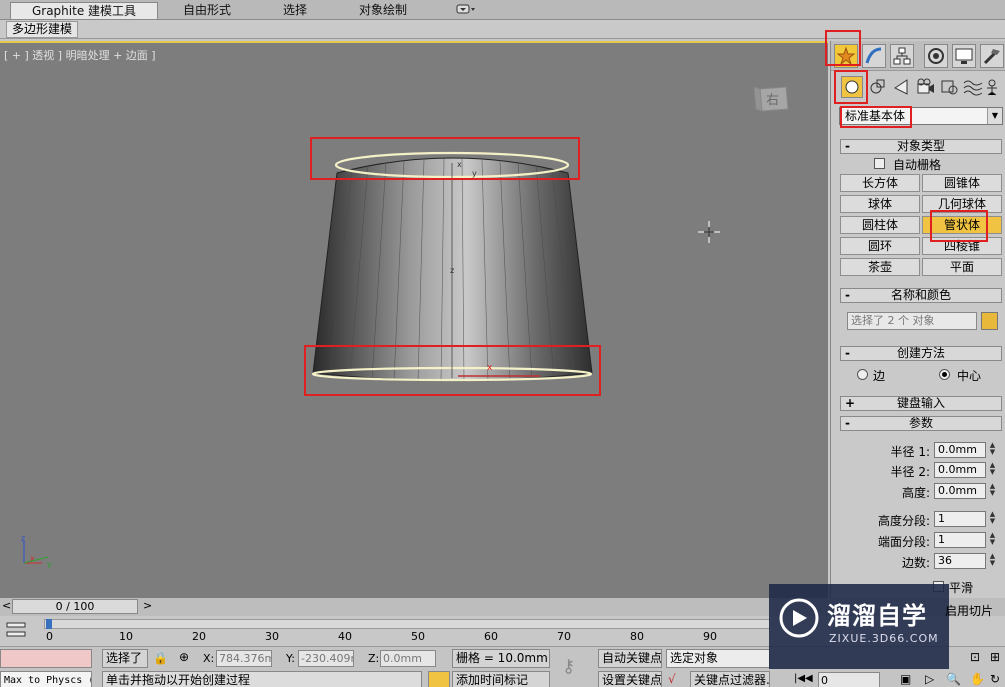  I want to click on time-config-icon: ▣, so click(905, 679).